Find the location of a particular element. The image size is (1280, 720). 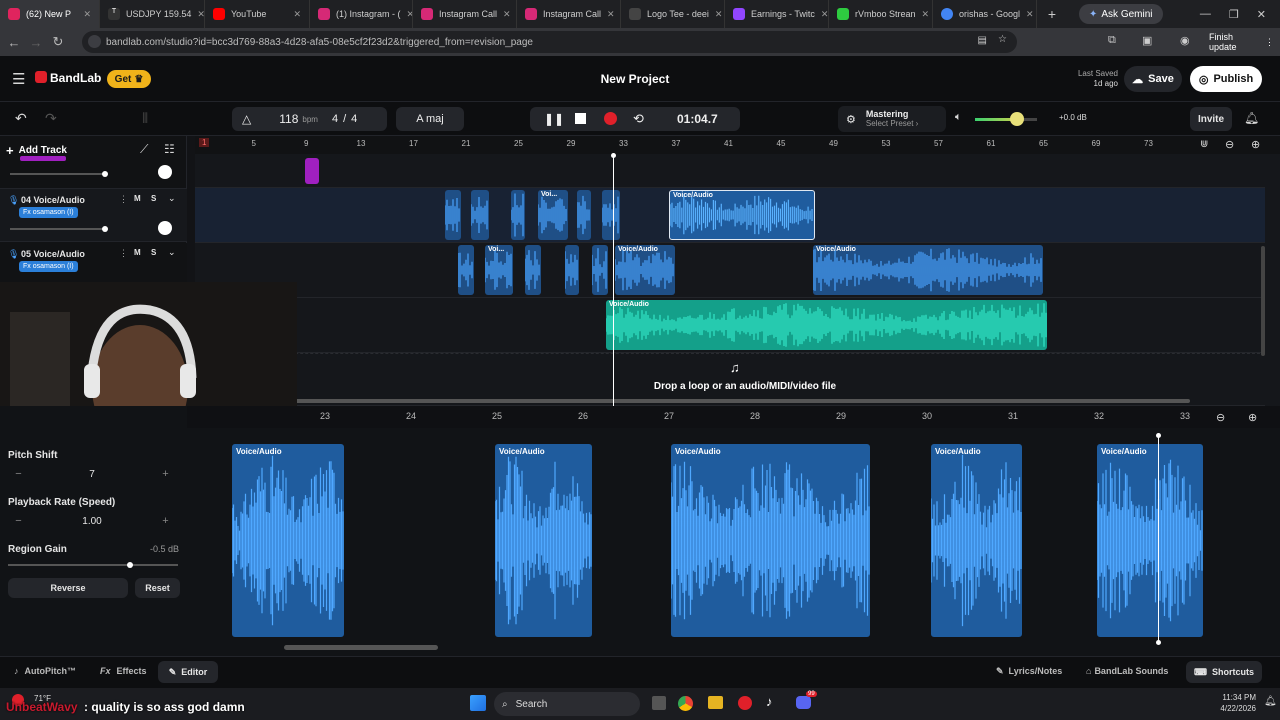

windows-start-icon is located at coordinates (478, 703).